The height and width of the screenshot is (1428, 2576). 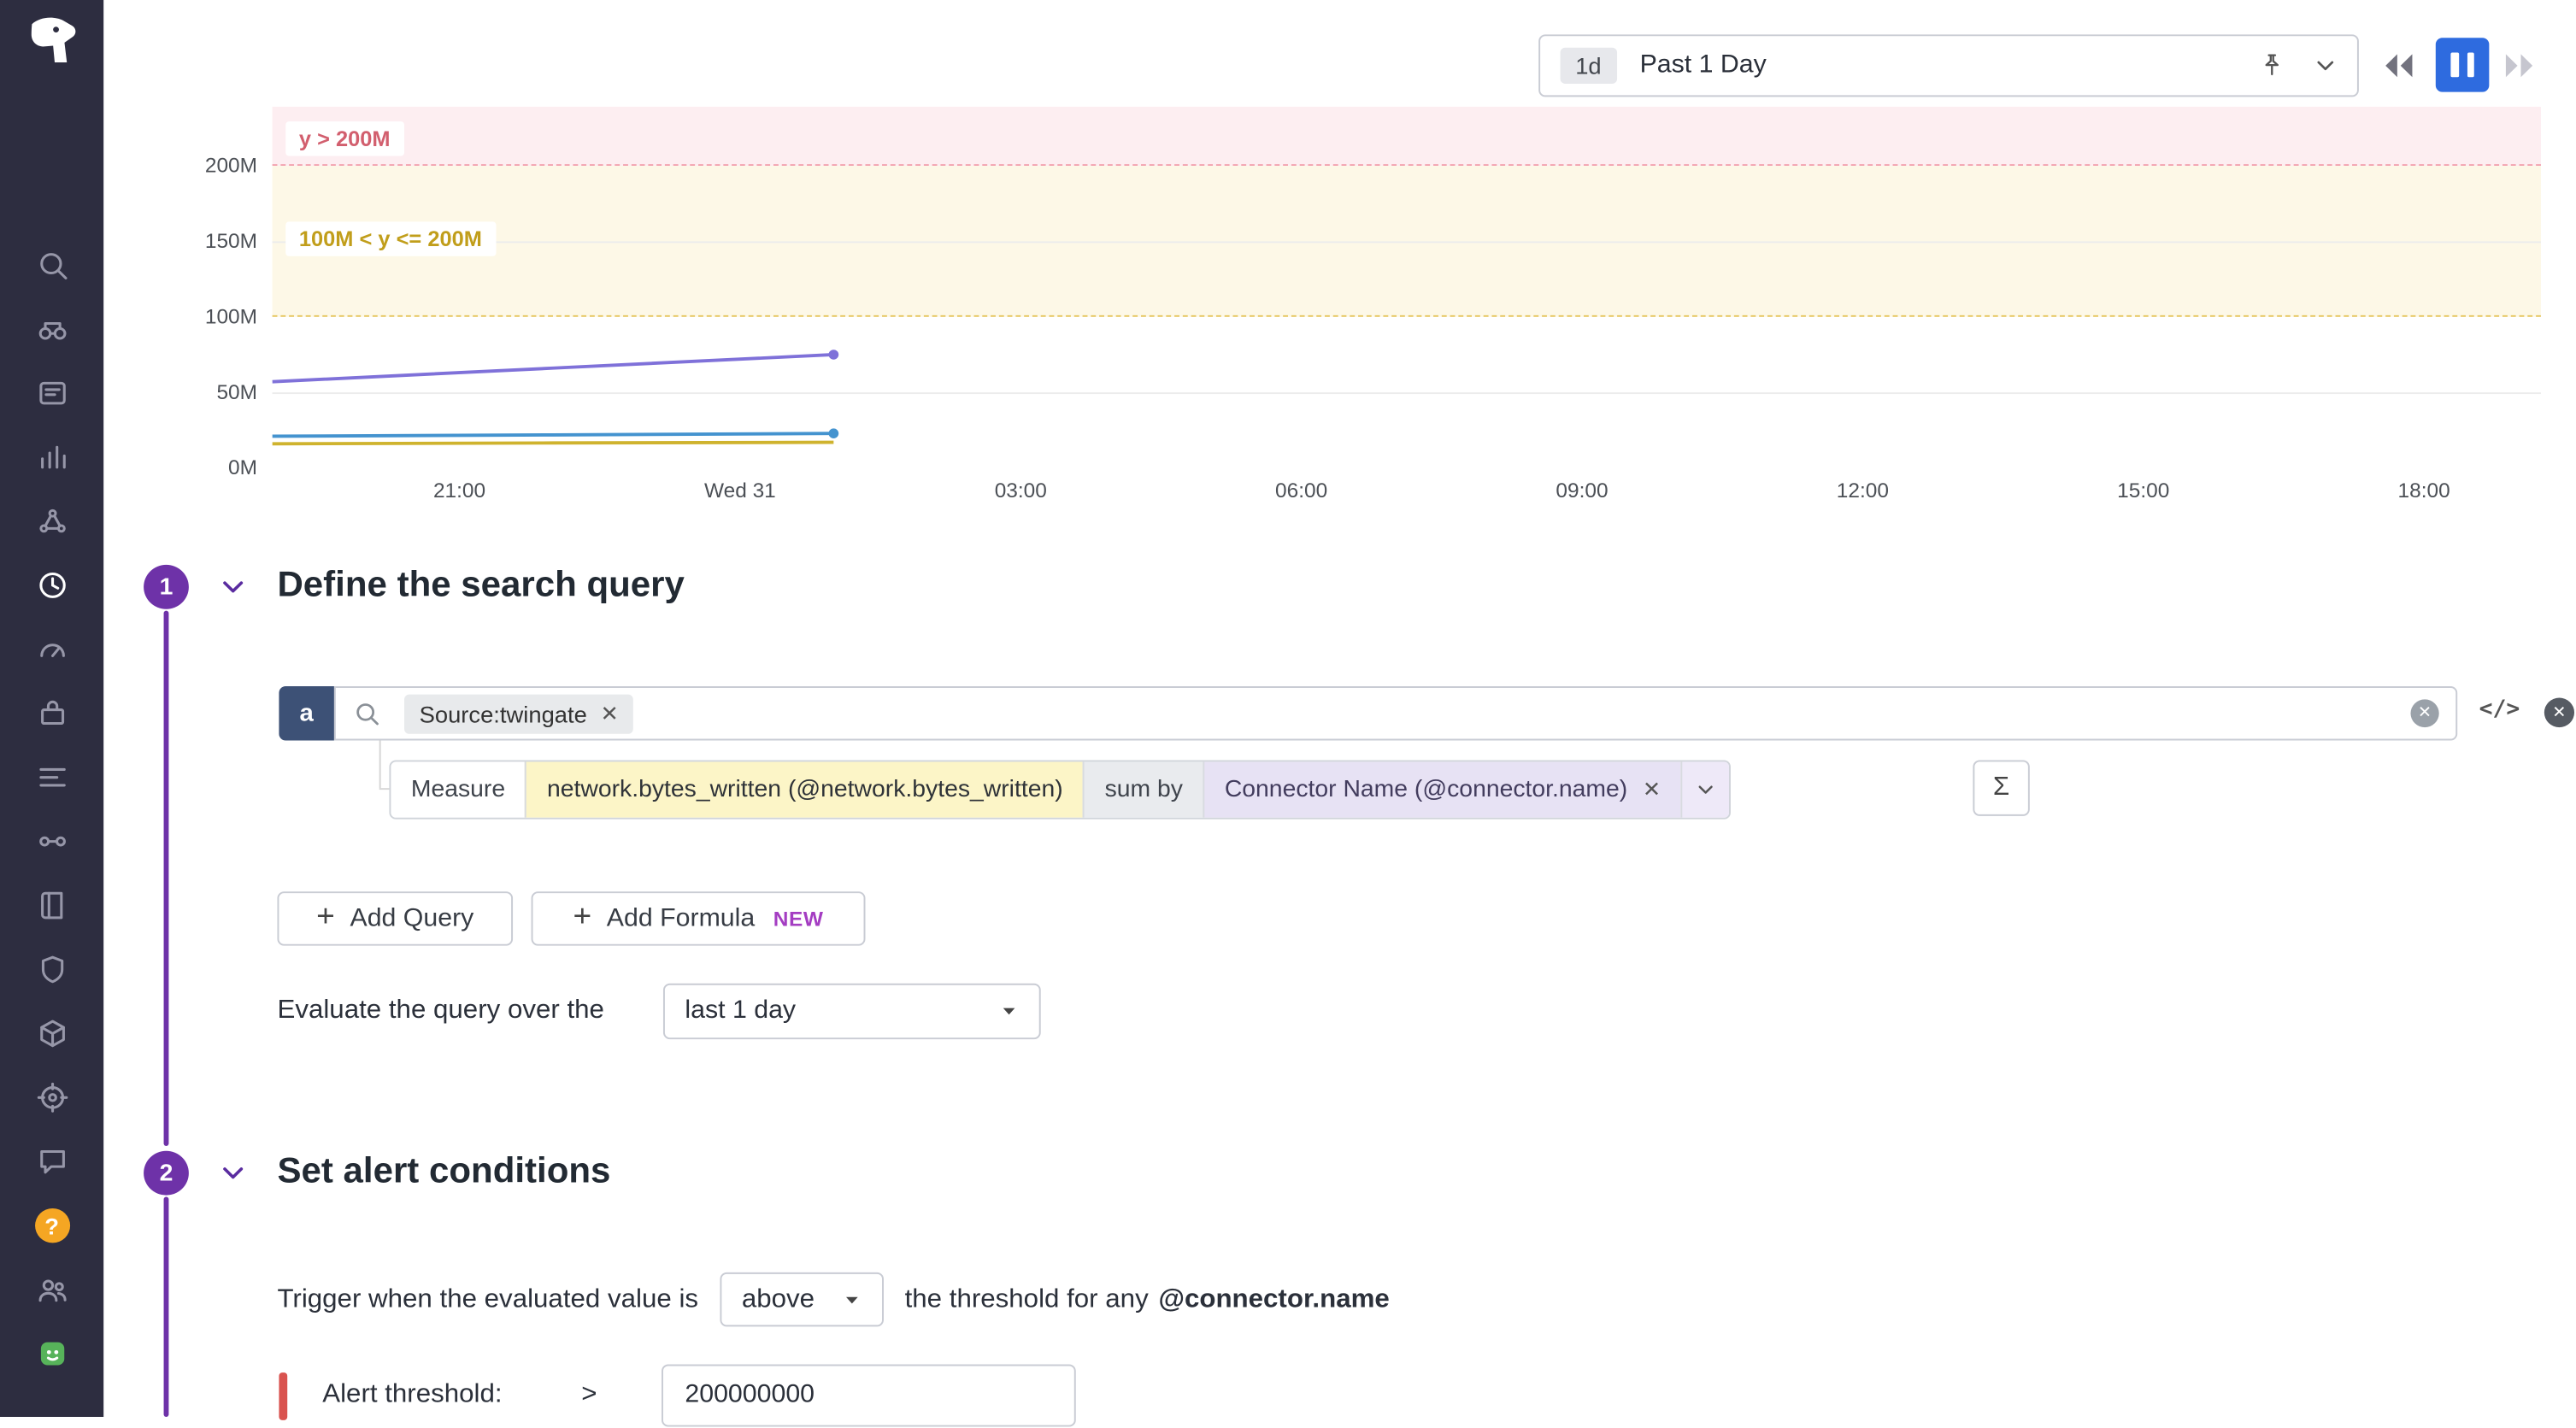 What do you see at coordinates (2519, 66) in the screenshot?
I see `forward-button` at bounding box center [2519, 66].